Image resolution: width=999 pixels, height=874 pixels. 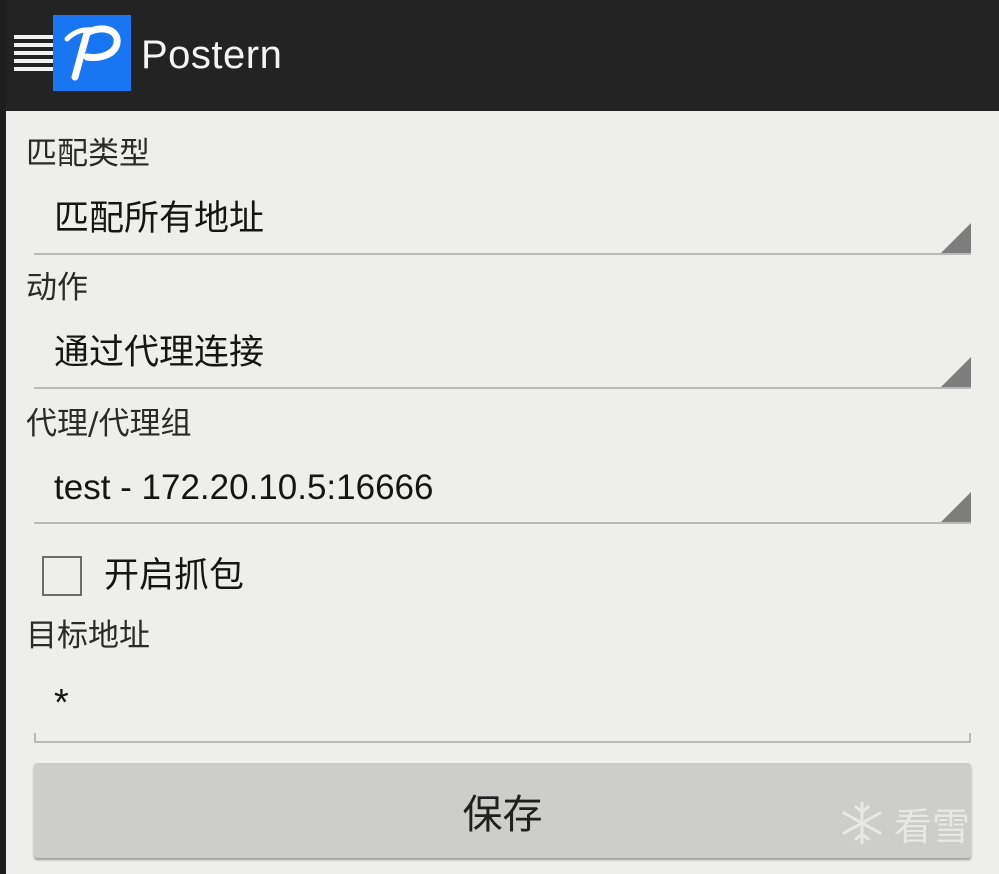 What do you see at coordinates (502, 490) in the screenshot?
I see `proxy-spinner: test - 172.20.10.5:16666` at bounding box center [502, 490].